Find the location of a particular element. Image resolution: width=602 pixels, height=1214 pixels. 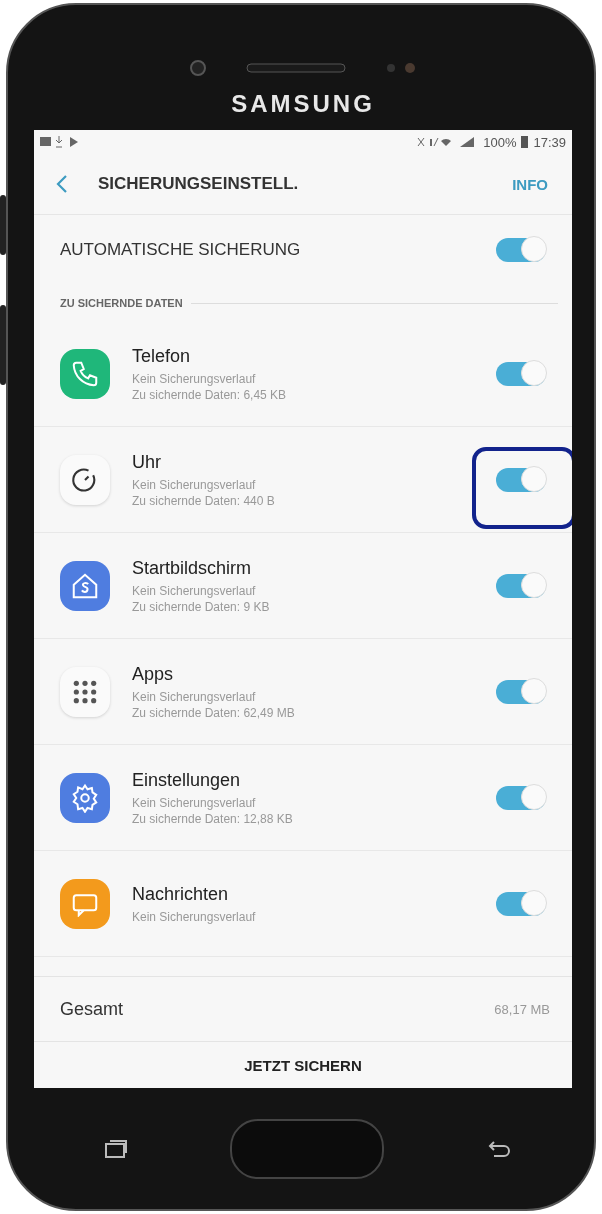

clock-time: 17:39 is located at coordinates (549, 142).